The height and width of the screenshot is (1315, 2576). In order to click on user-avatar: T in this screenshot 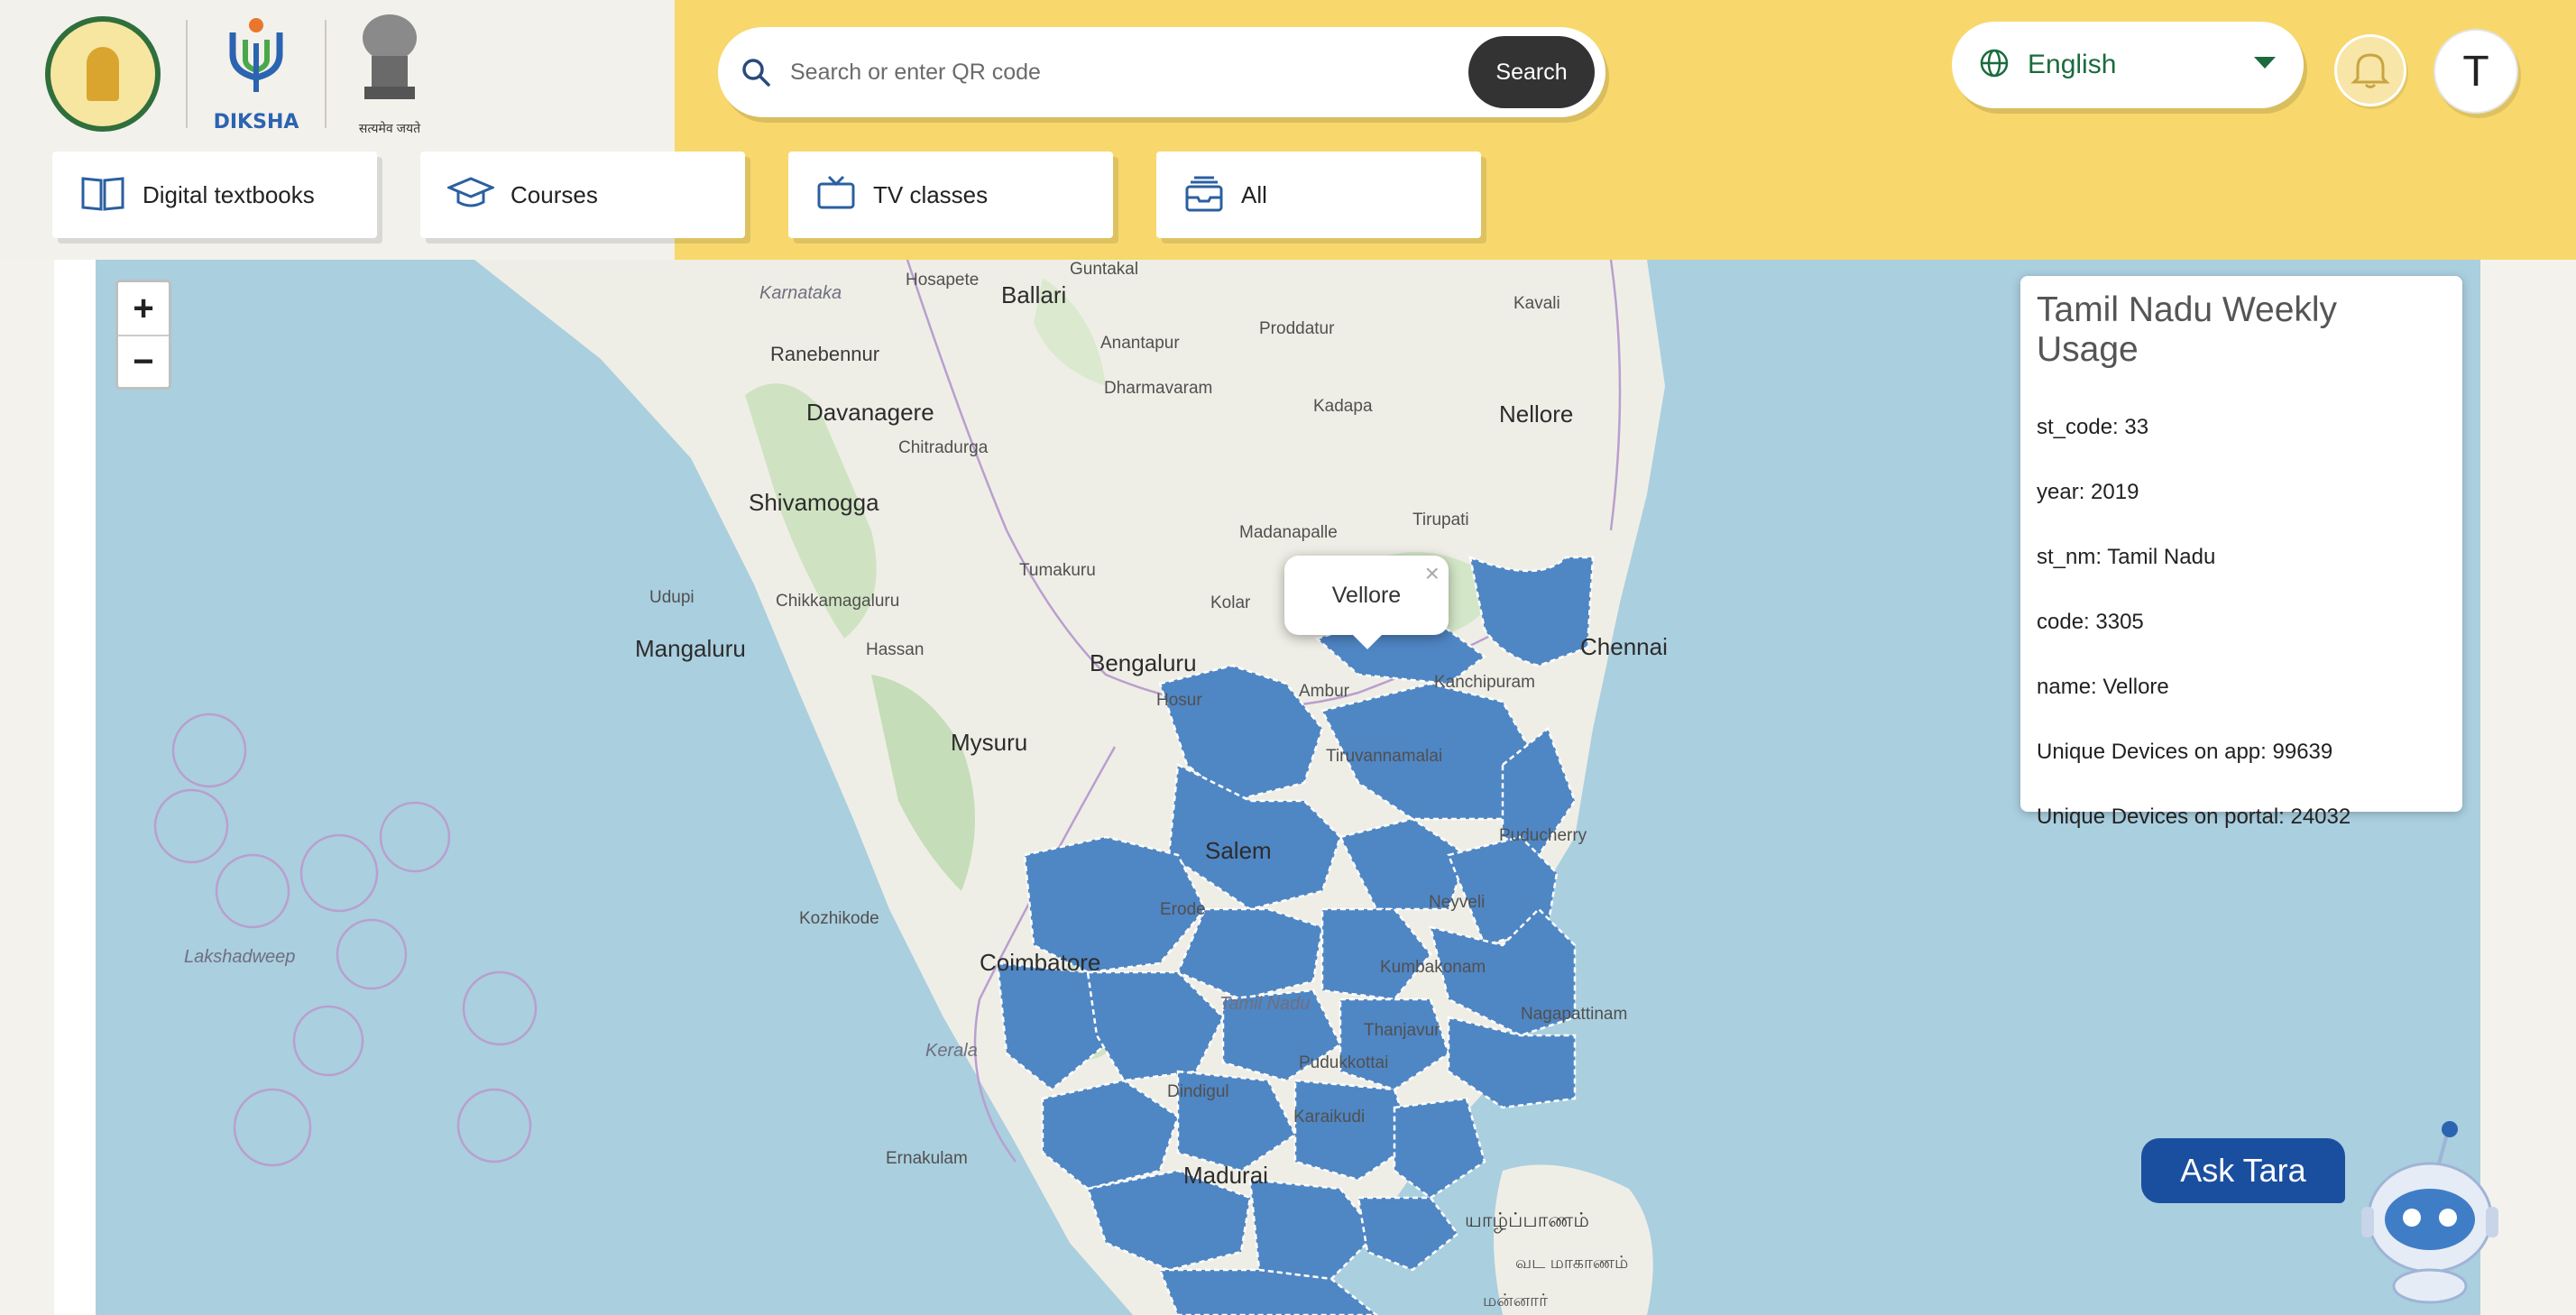, I will do `click(2476, 71)`.